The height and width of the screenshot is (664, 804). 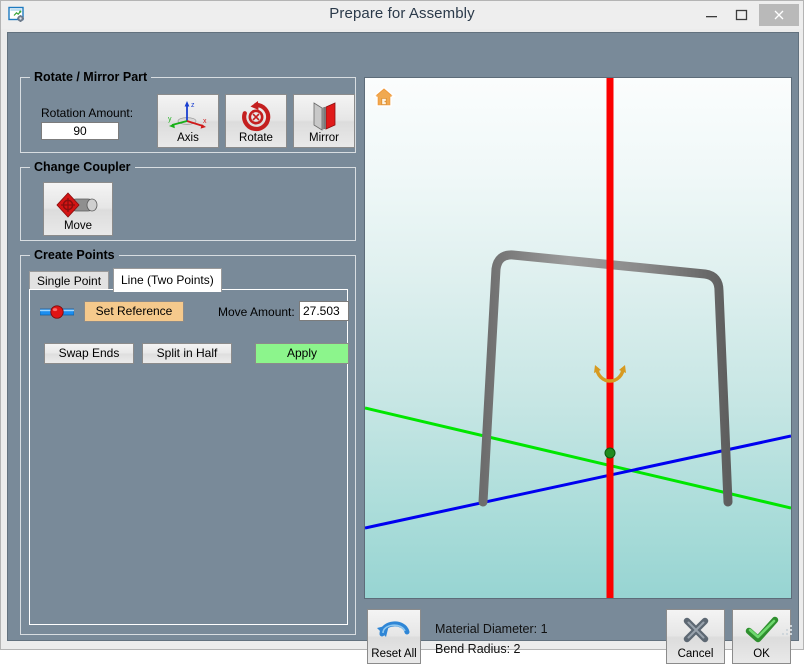 I want to click on home-view-icon, so click(x=384, y=97).